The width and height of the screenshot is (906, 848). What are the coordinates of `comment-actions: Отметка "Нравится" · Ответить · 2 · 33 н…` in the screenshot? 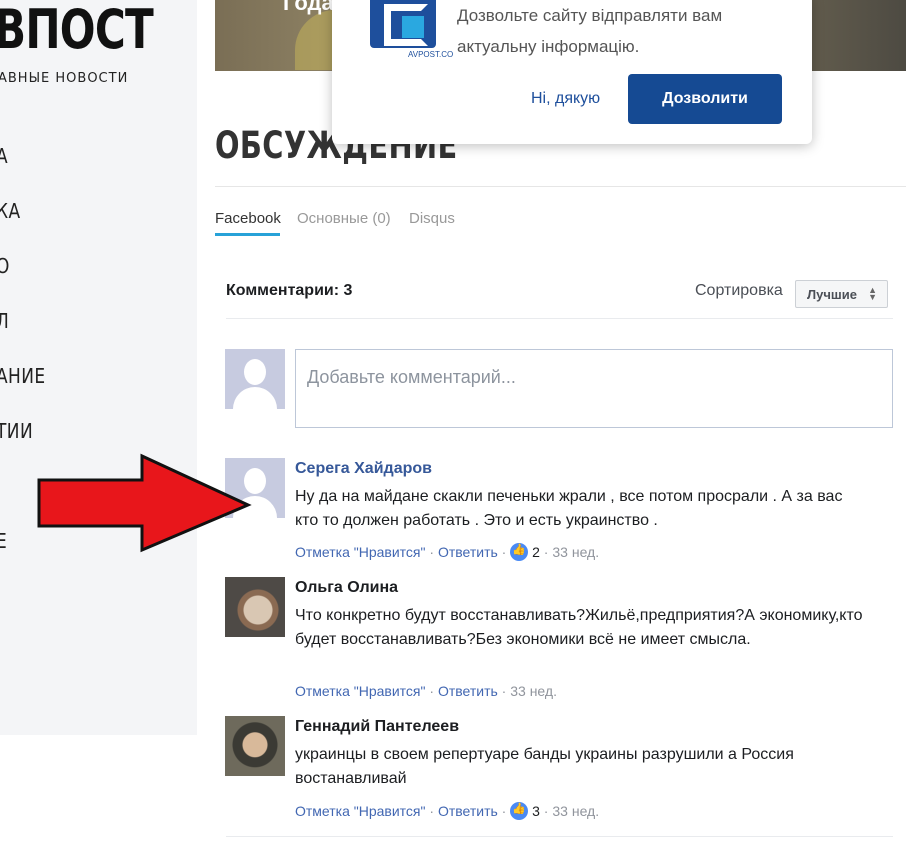 It's located at (447, 552).